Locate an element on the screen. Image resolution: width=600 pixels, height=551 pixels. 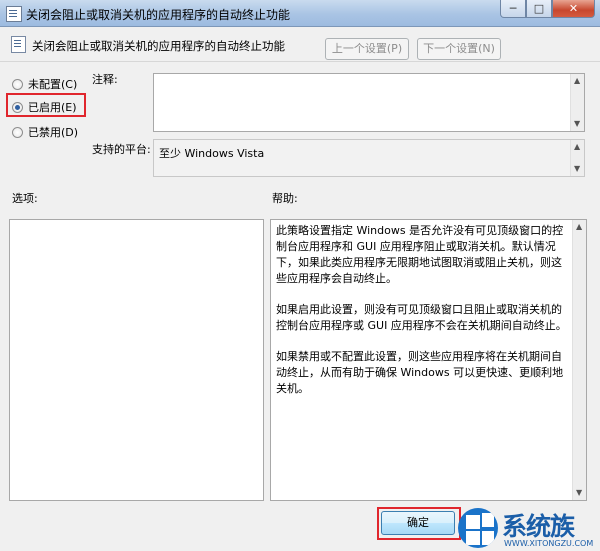
watermark: 系统族 WWW.XITONGZU.COM is located at coordinates (529, 528).